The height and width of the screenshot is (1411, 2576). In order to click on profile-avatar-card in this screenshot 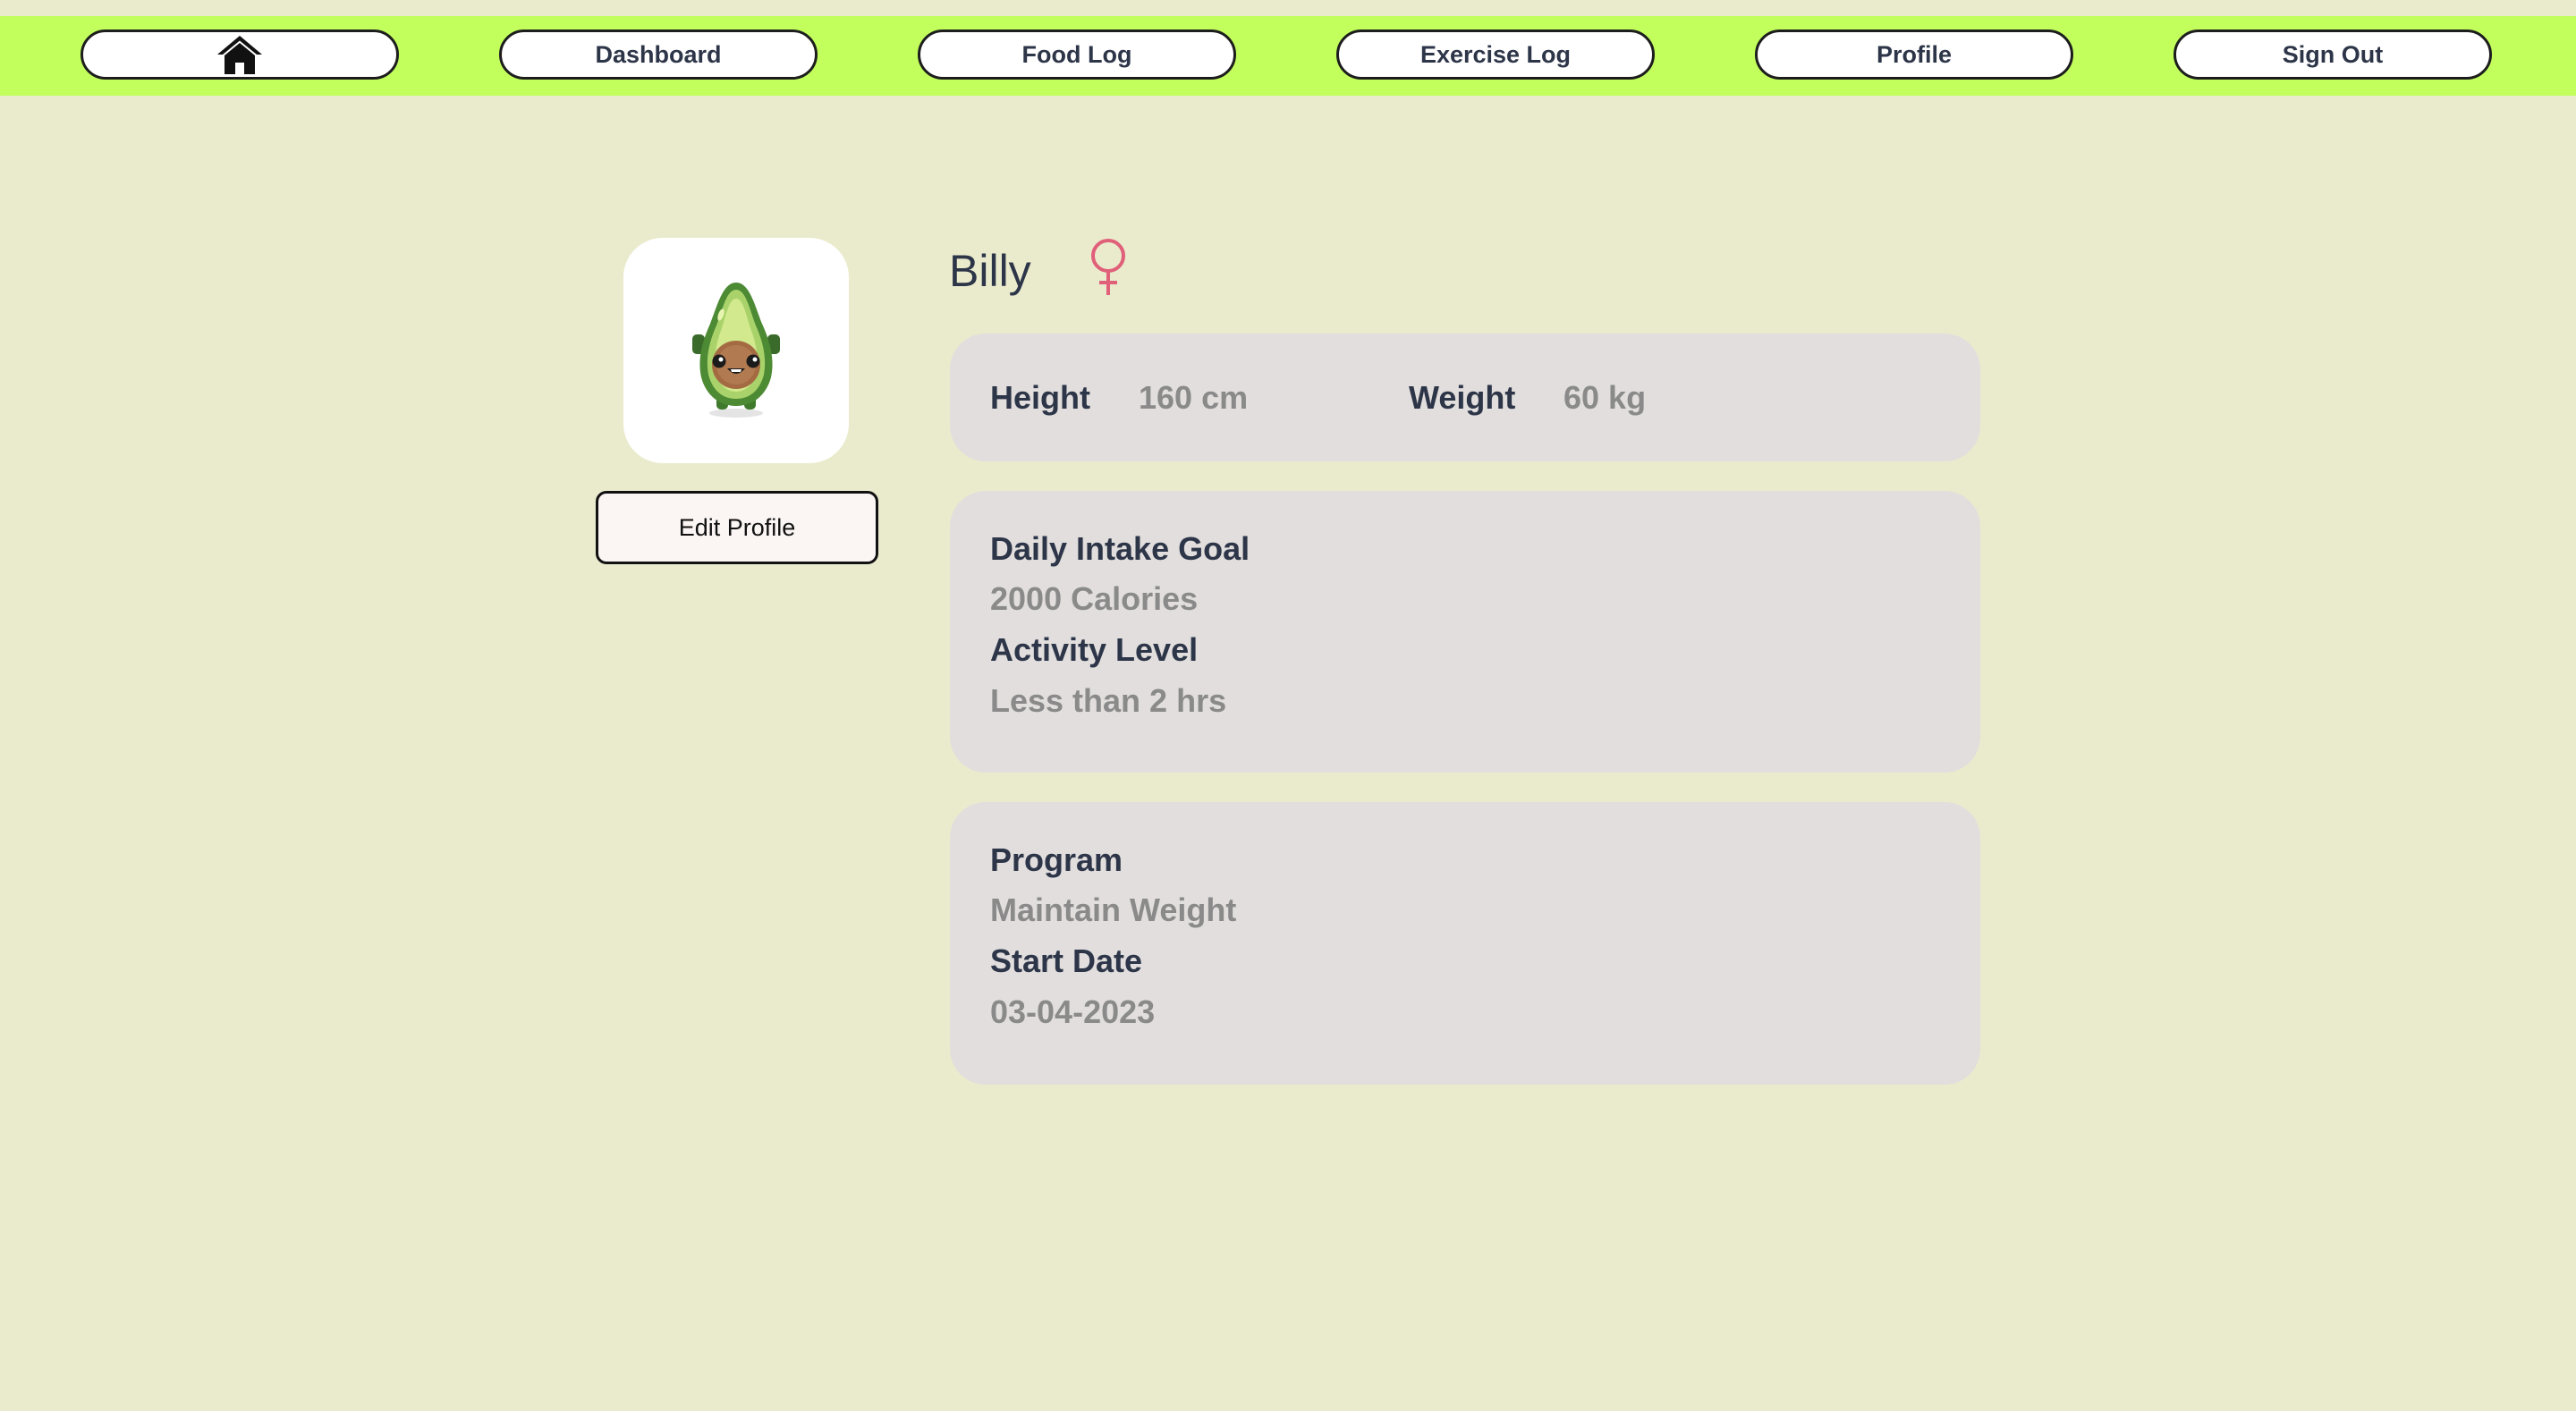, I will do `click(736, 351)`.